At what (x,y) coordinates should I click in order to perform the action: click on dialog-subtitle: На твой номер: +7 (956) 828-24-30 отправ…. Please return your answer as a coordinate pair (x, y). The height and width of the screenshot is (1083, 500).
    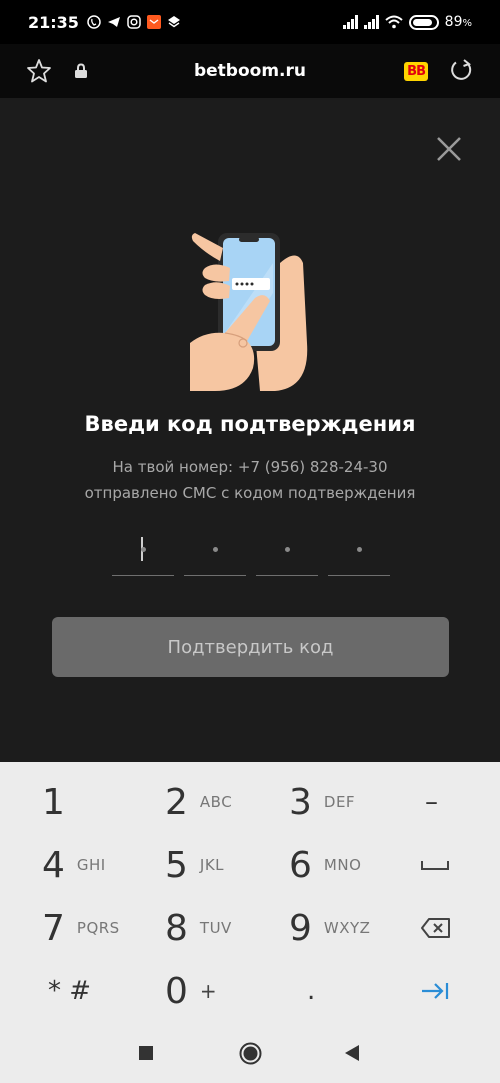
    Looking at the image, I should click on (250, 480).